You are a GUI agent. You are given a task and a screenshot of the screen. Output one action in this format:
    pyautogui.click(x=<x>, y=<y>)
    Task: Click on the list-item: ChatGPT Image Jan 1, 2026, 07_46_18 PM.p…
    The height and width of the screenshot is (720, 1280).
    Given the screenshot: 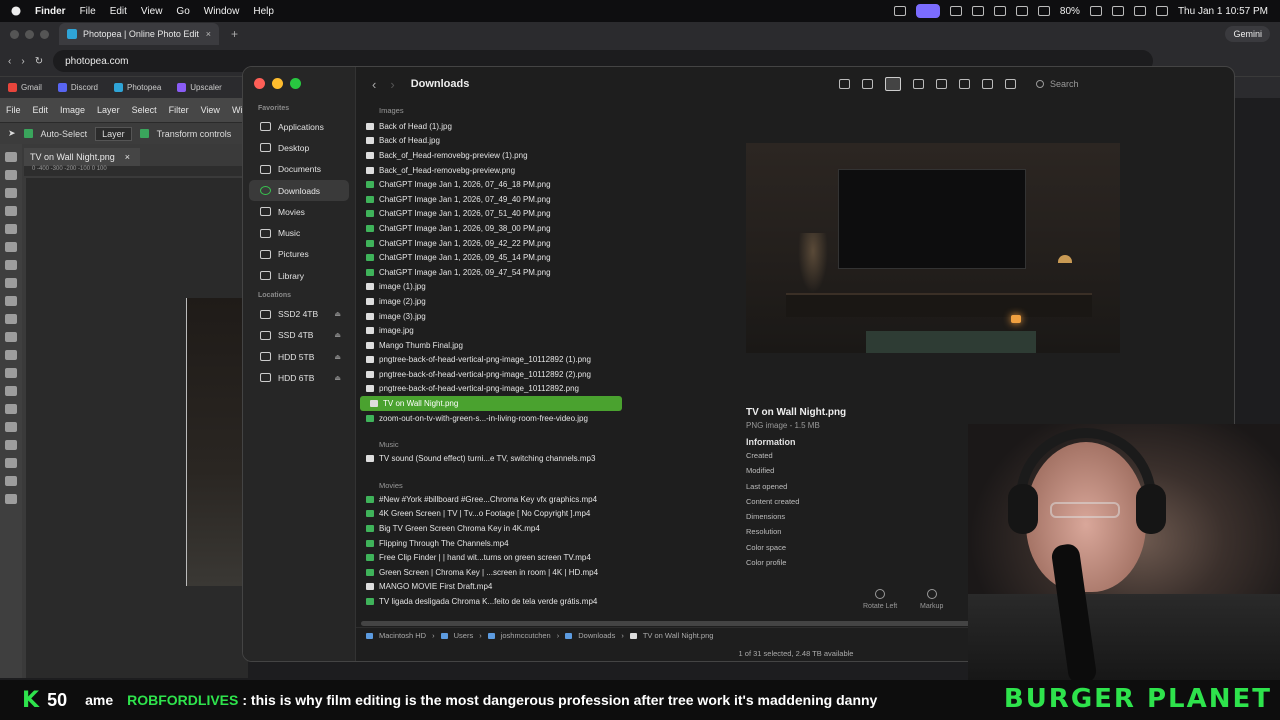 What is the action you would take?
    pyautogui.click(x=492, y=184)
    